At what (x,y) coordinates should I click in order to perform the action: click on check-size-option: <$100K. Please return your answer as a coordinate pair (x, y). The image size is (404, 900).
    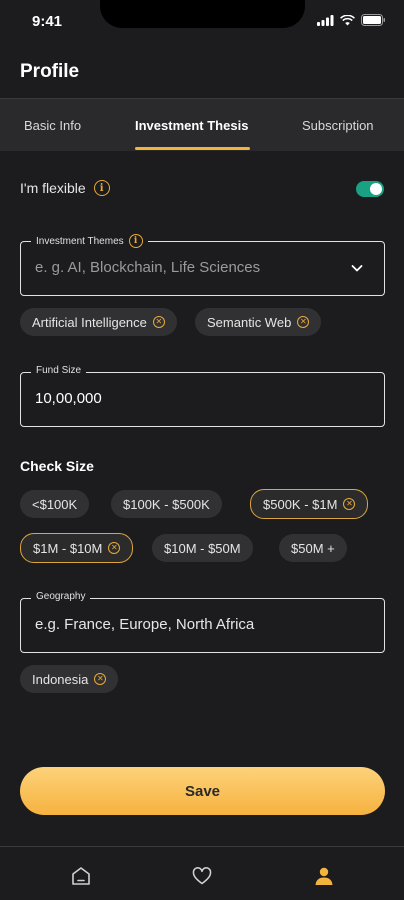
    Looking at the image, I should click on (55, 504).